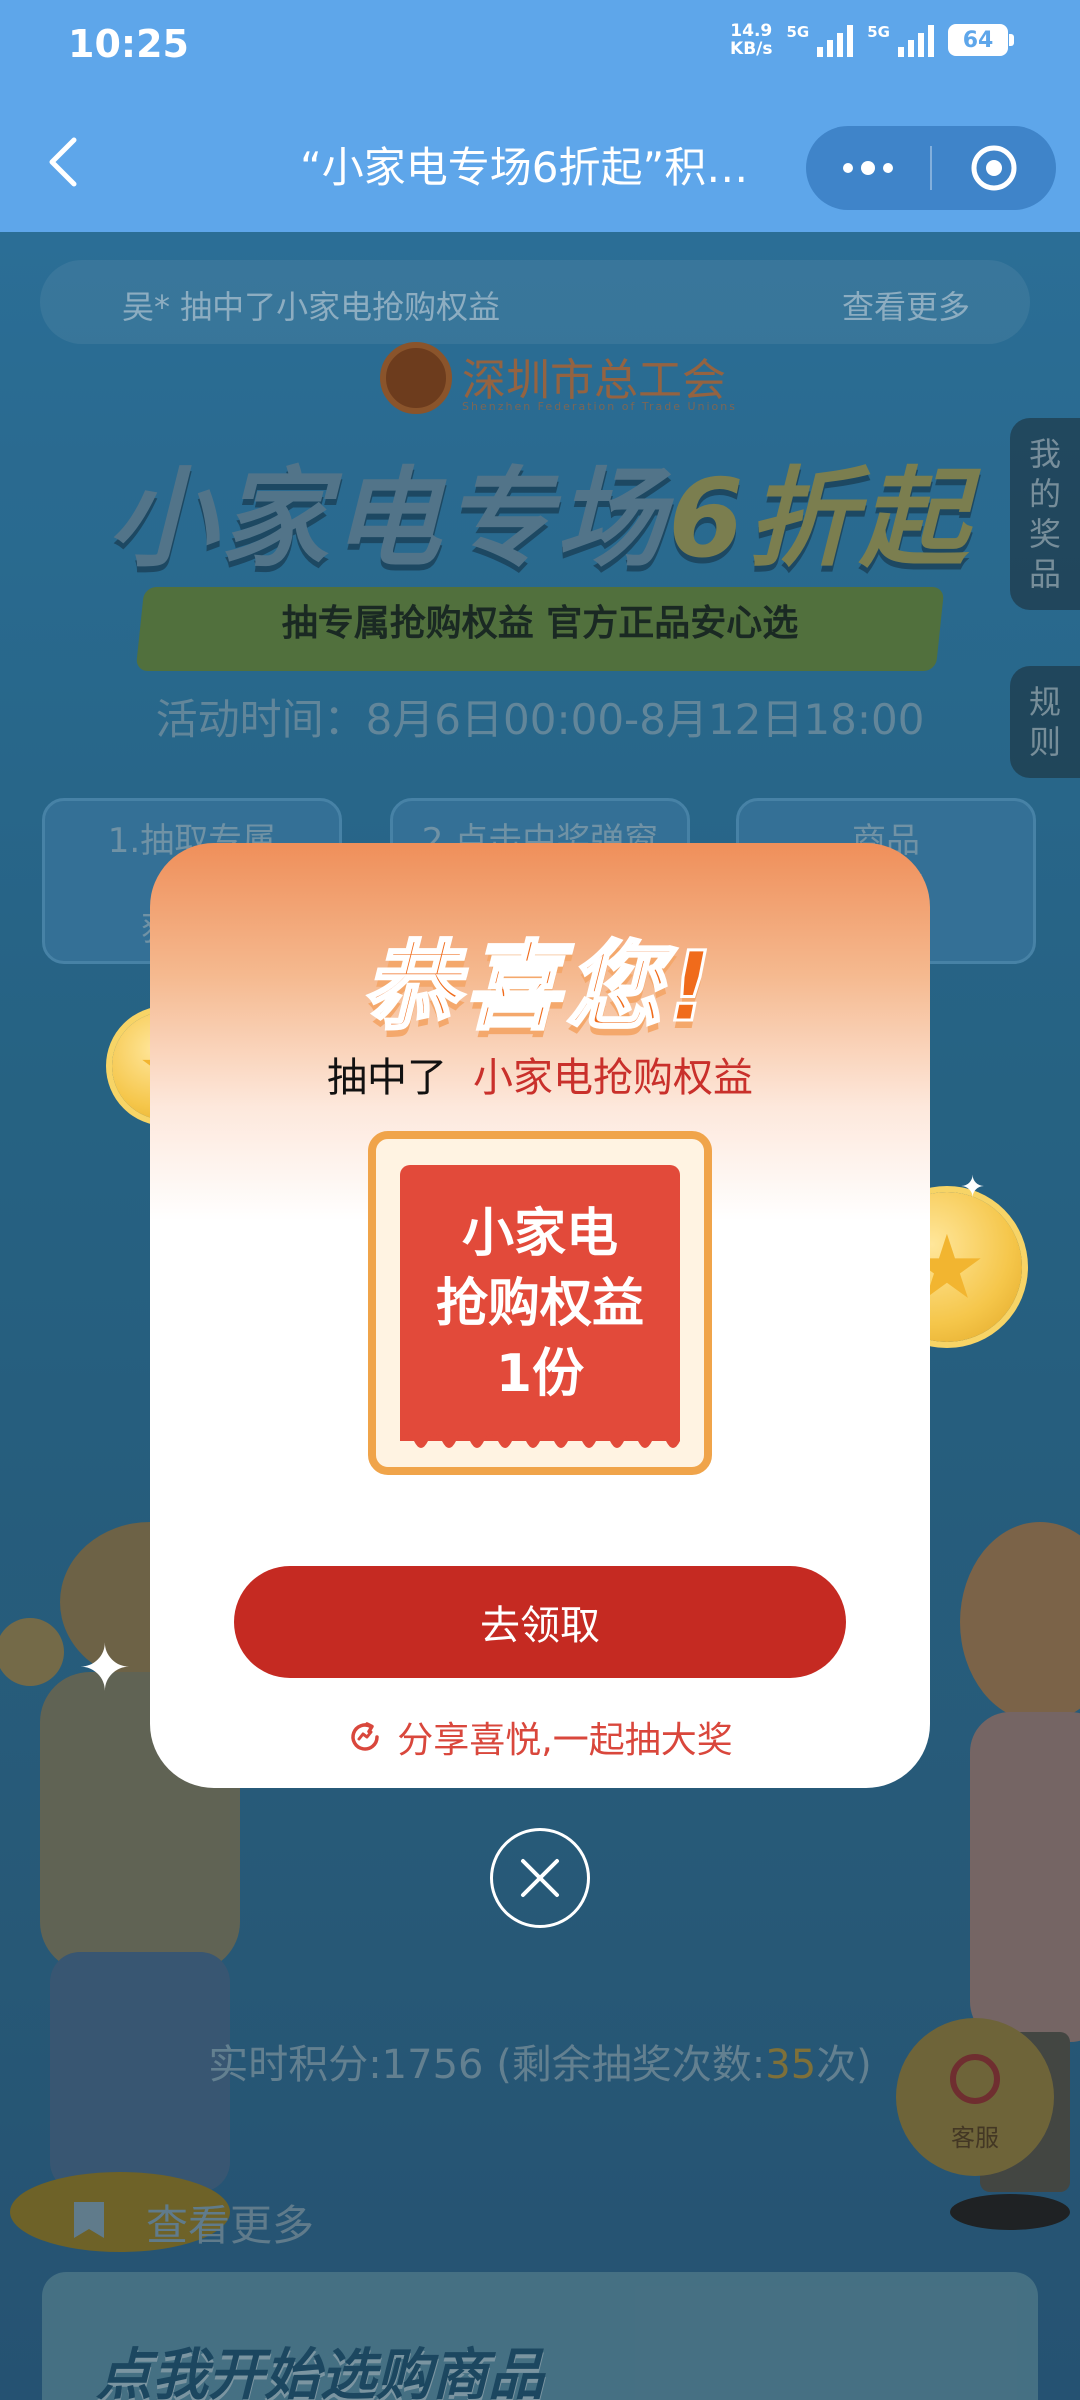 The height and width of the screenshot is (2400, 1080). Describe the element at coordinates (540, 1737) in the screenshot. I see `share-link: 分享喜悦,一起抽大奖` at that location.